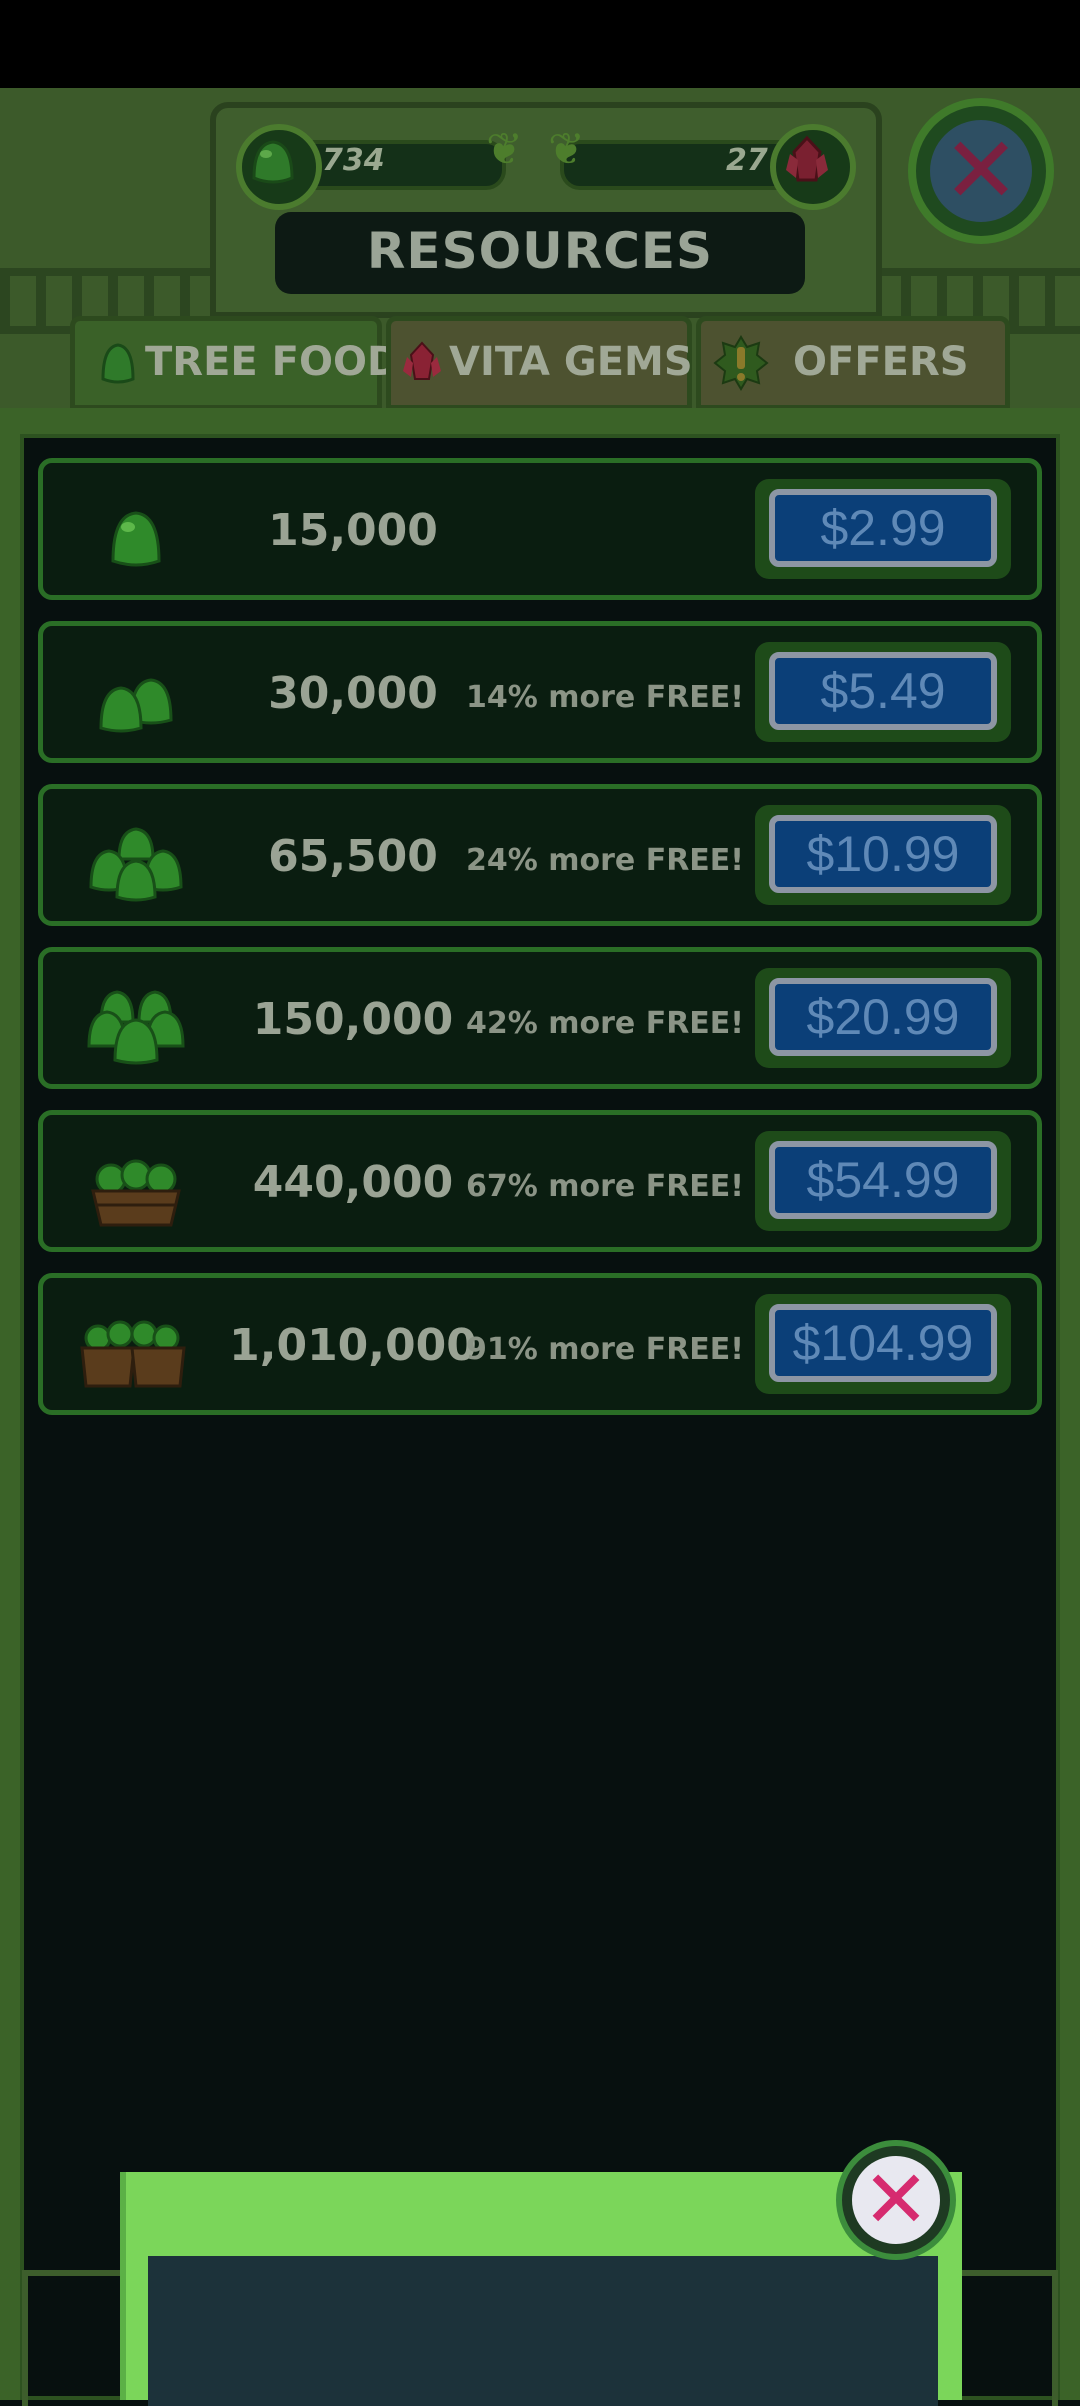  Describe the element at coordinates (540, 44) in the screenshot. I see `status-bar` at that location.